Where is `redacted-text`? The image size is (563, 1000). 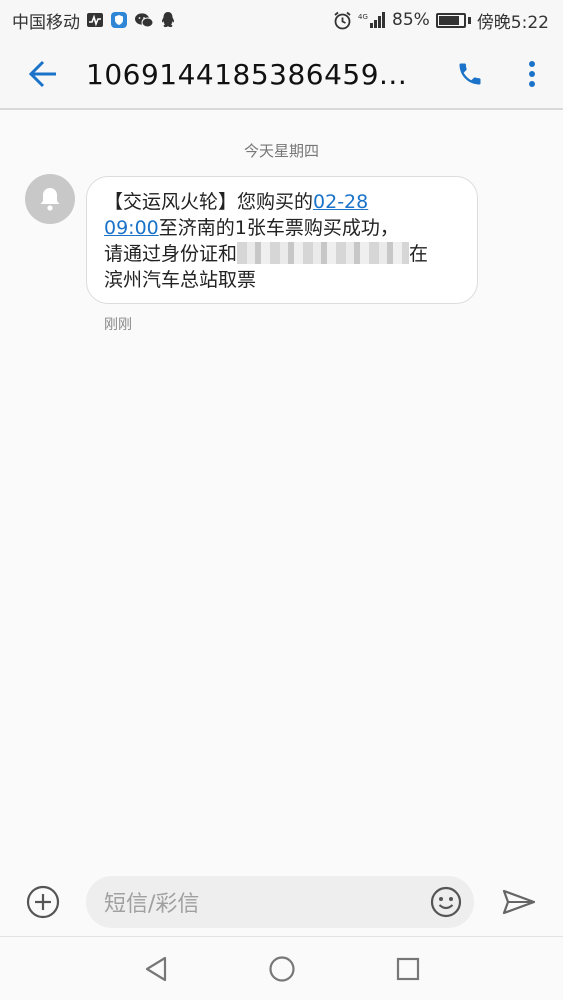 redacted-text is located at coordinates (323, 253).